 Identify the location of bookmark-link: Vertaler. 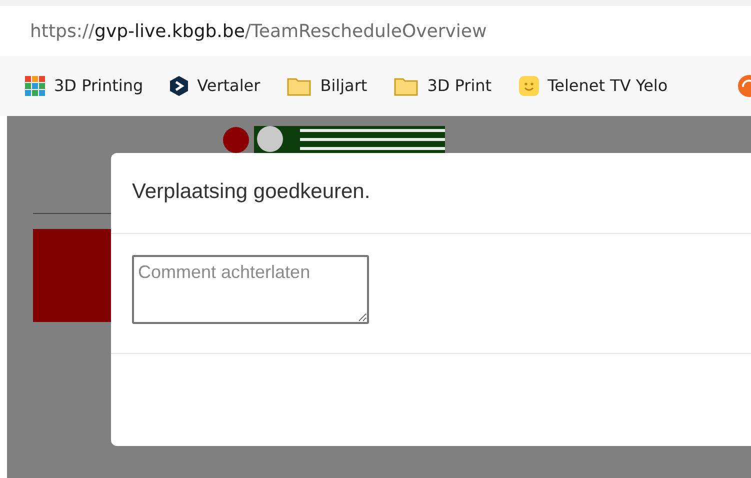
(214, 86).